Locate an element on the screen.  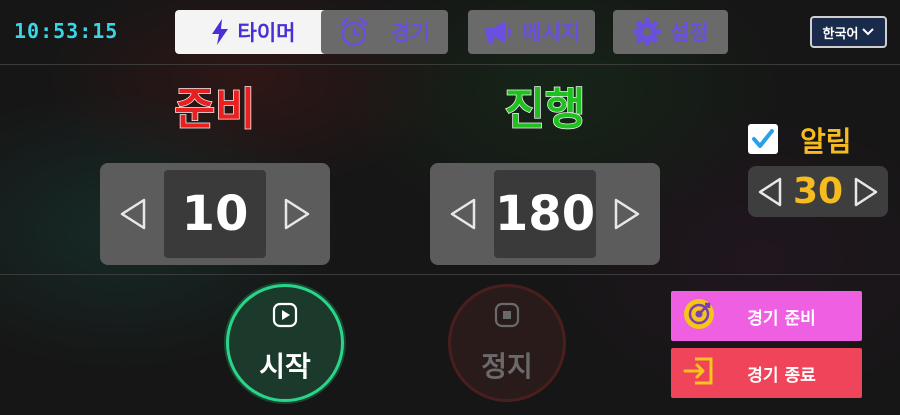
alarm-decrement-button is located at coordinates (770, 192).